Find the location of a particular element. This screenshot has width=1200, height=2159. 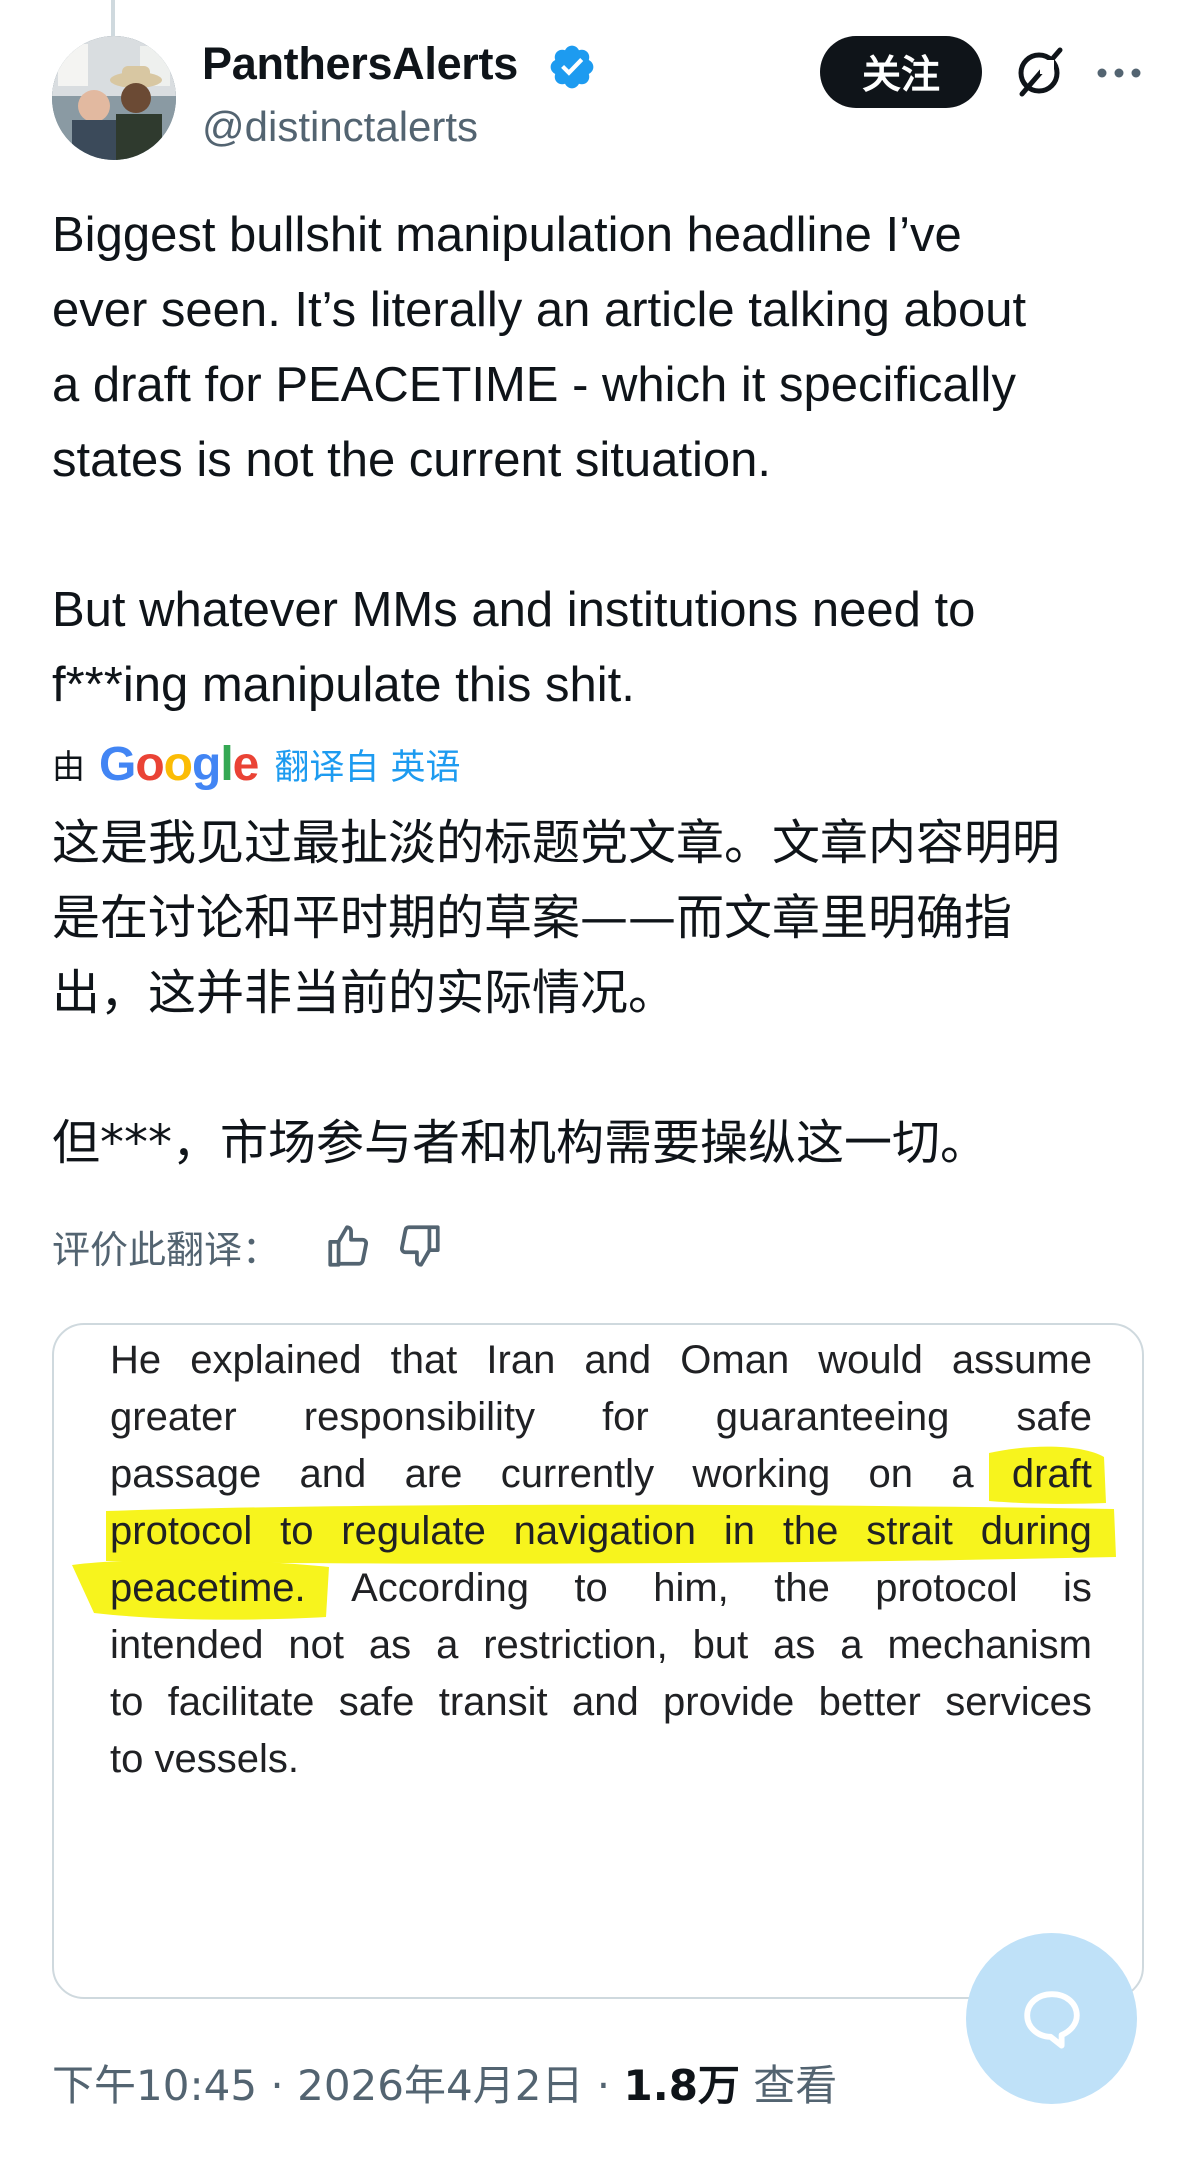

author-avatar is located at coordinates (114, 98).